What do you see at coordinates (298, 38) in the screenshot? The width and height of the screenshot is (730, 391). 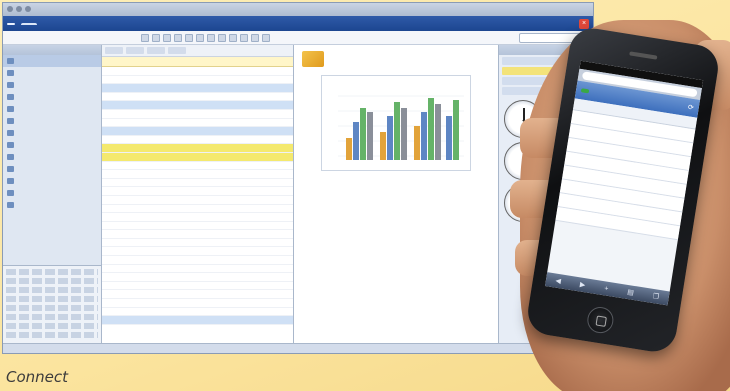 I see `toolbar` at bounding box center [298, 38].